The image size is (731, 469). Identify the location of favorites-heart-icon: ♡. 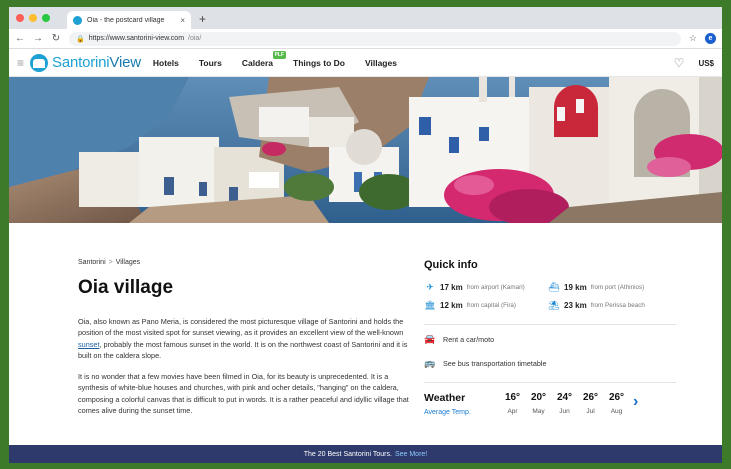
(679, 63).